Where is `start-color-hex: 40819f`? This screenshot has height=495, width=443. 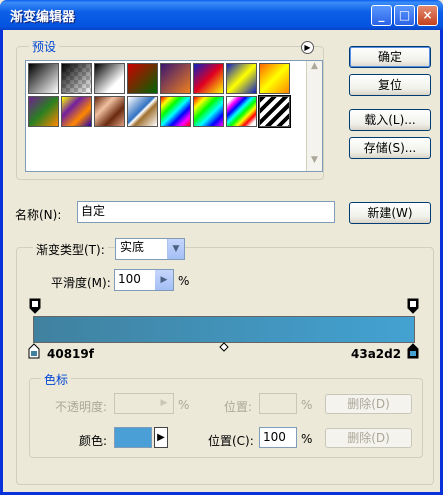 start-color-hex: 40819f is located at coordinates (70, 354).